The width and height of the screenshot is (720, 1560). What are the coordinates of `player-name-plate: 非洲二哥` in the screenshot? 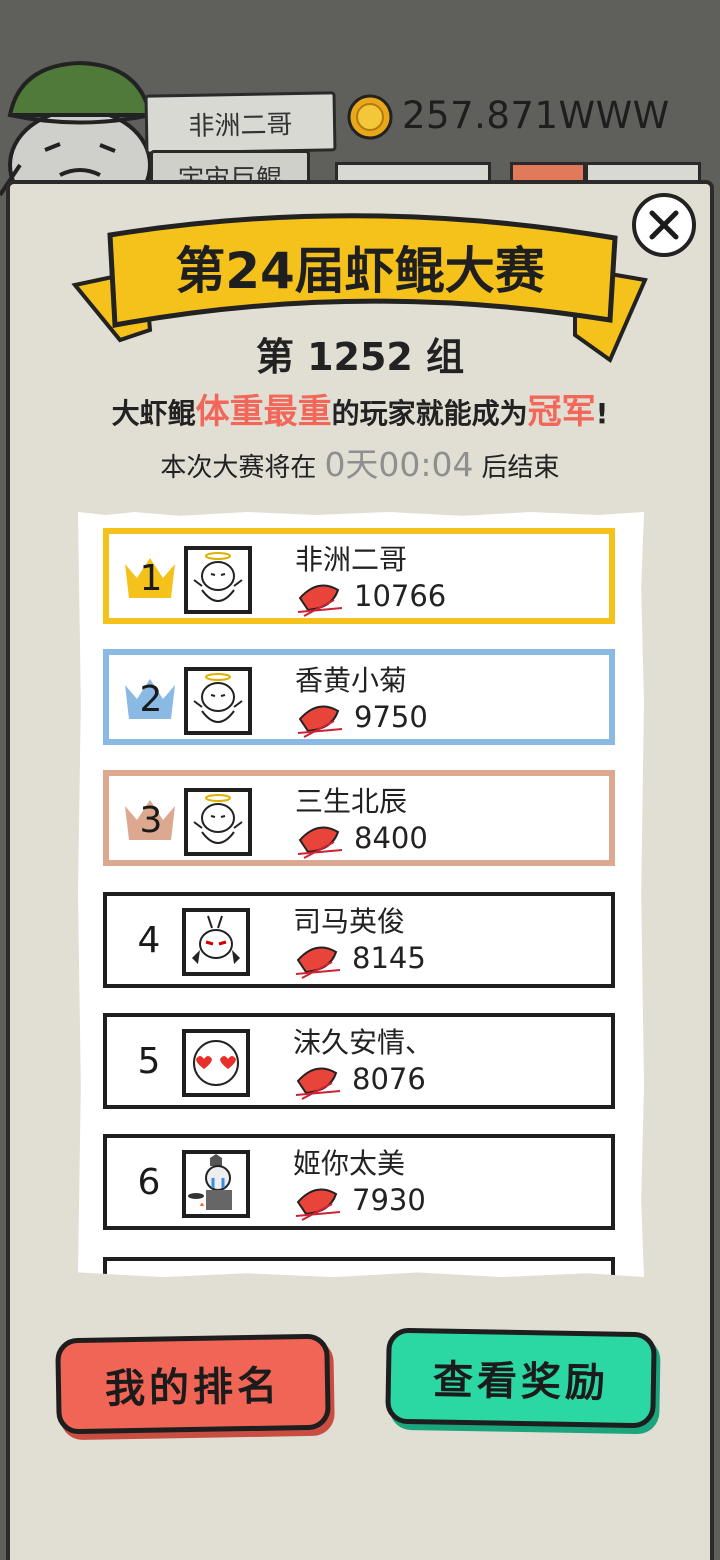 It's located at (240, 123).